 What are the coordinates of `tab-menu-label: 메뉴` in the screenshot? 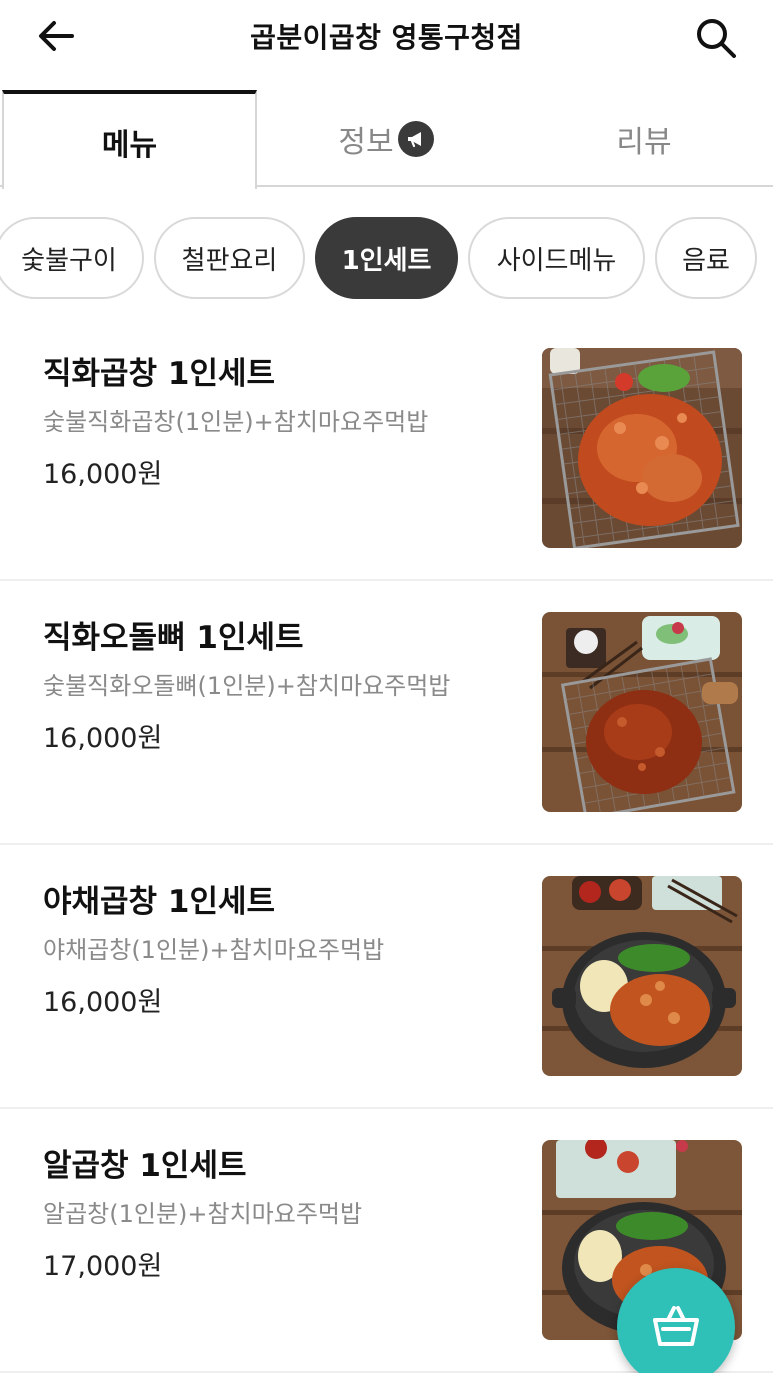 It's located at (129, 145).